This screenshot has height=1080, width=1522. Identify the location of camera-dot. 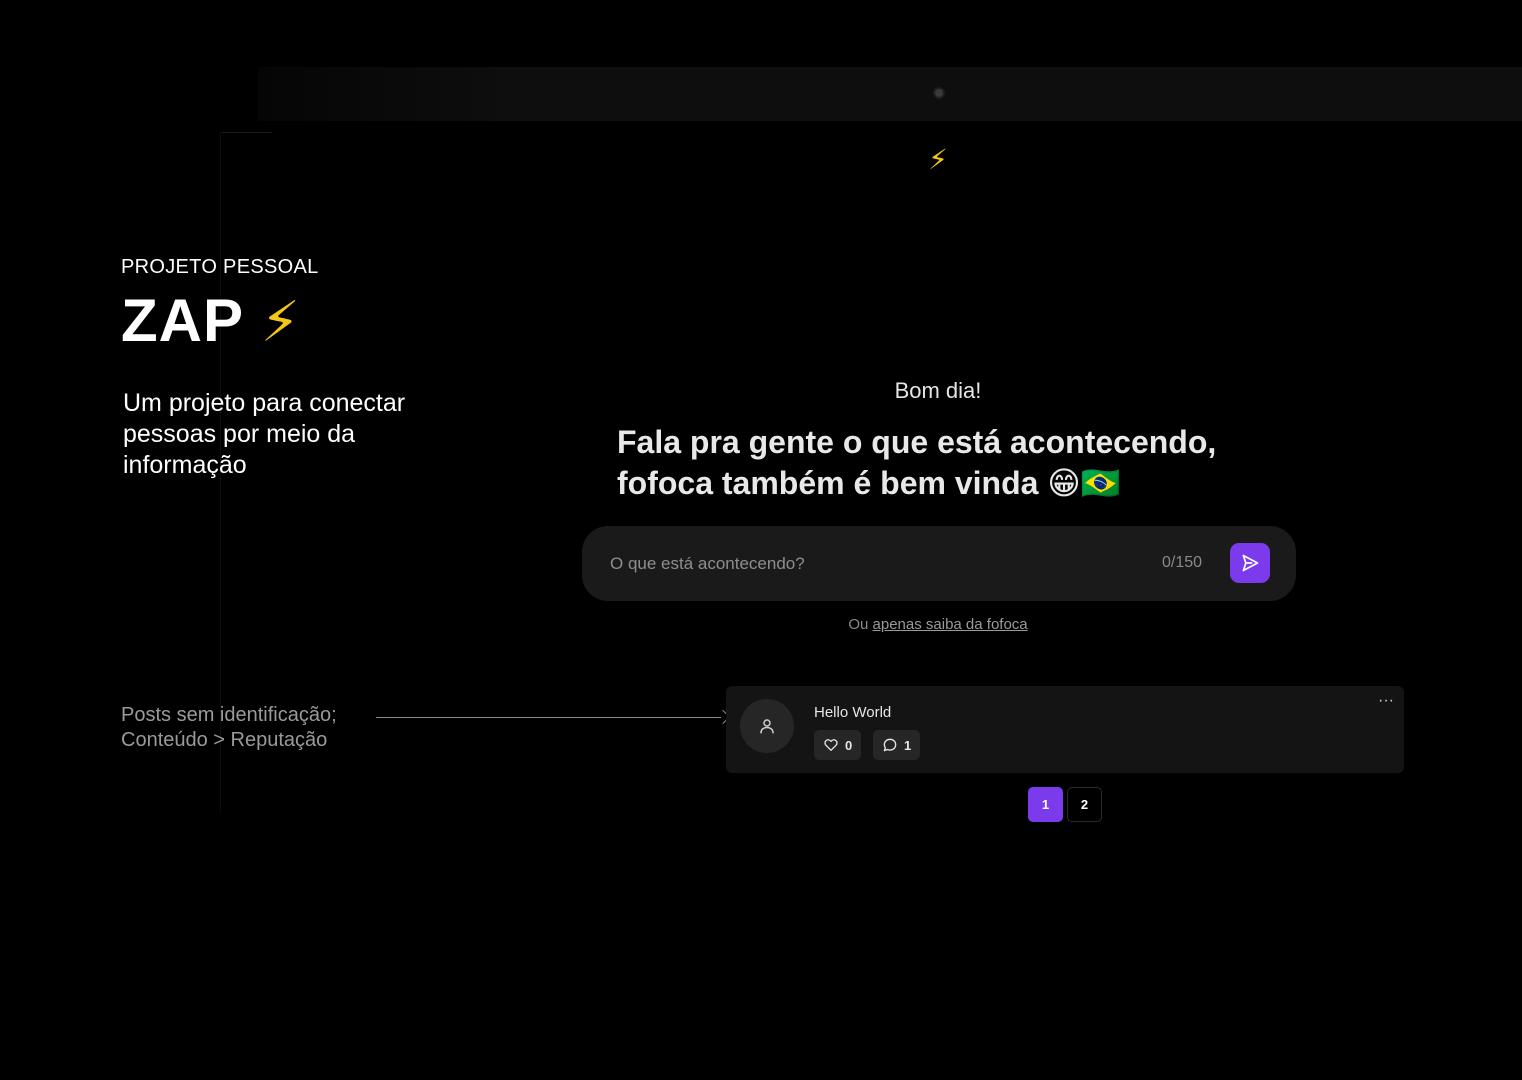
(939, 93).